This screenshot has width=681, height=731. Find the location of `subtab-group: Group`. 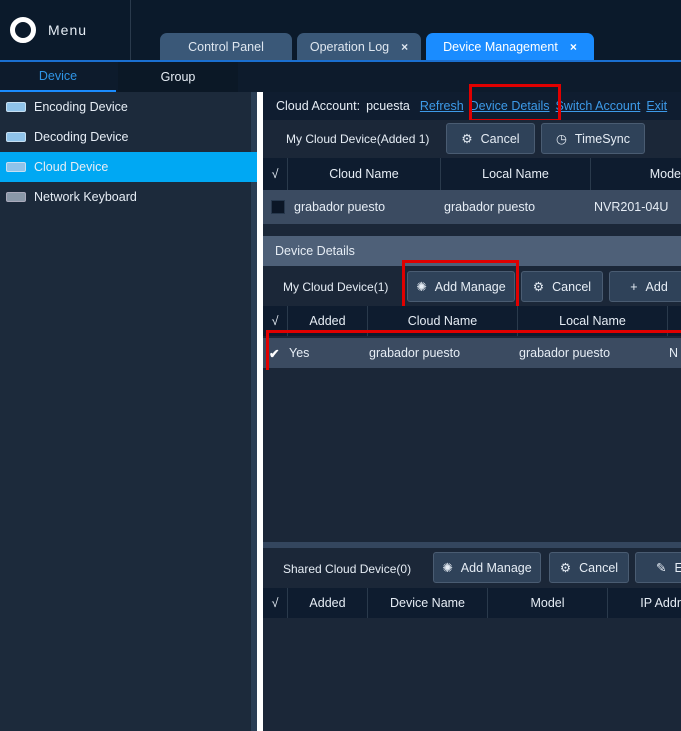

subtab-group: Group is located at coordinates (178, 77).